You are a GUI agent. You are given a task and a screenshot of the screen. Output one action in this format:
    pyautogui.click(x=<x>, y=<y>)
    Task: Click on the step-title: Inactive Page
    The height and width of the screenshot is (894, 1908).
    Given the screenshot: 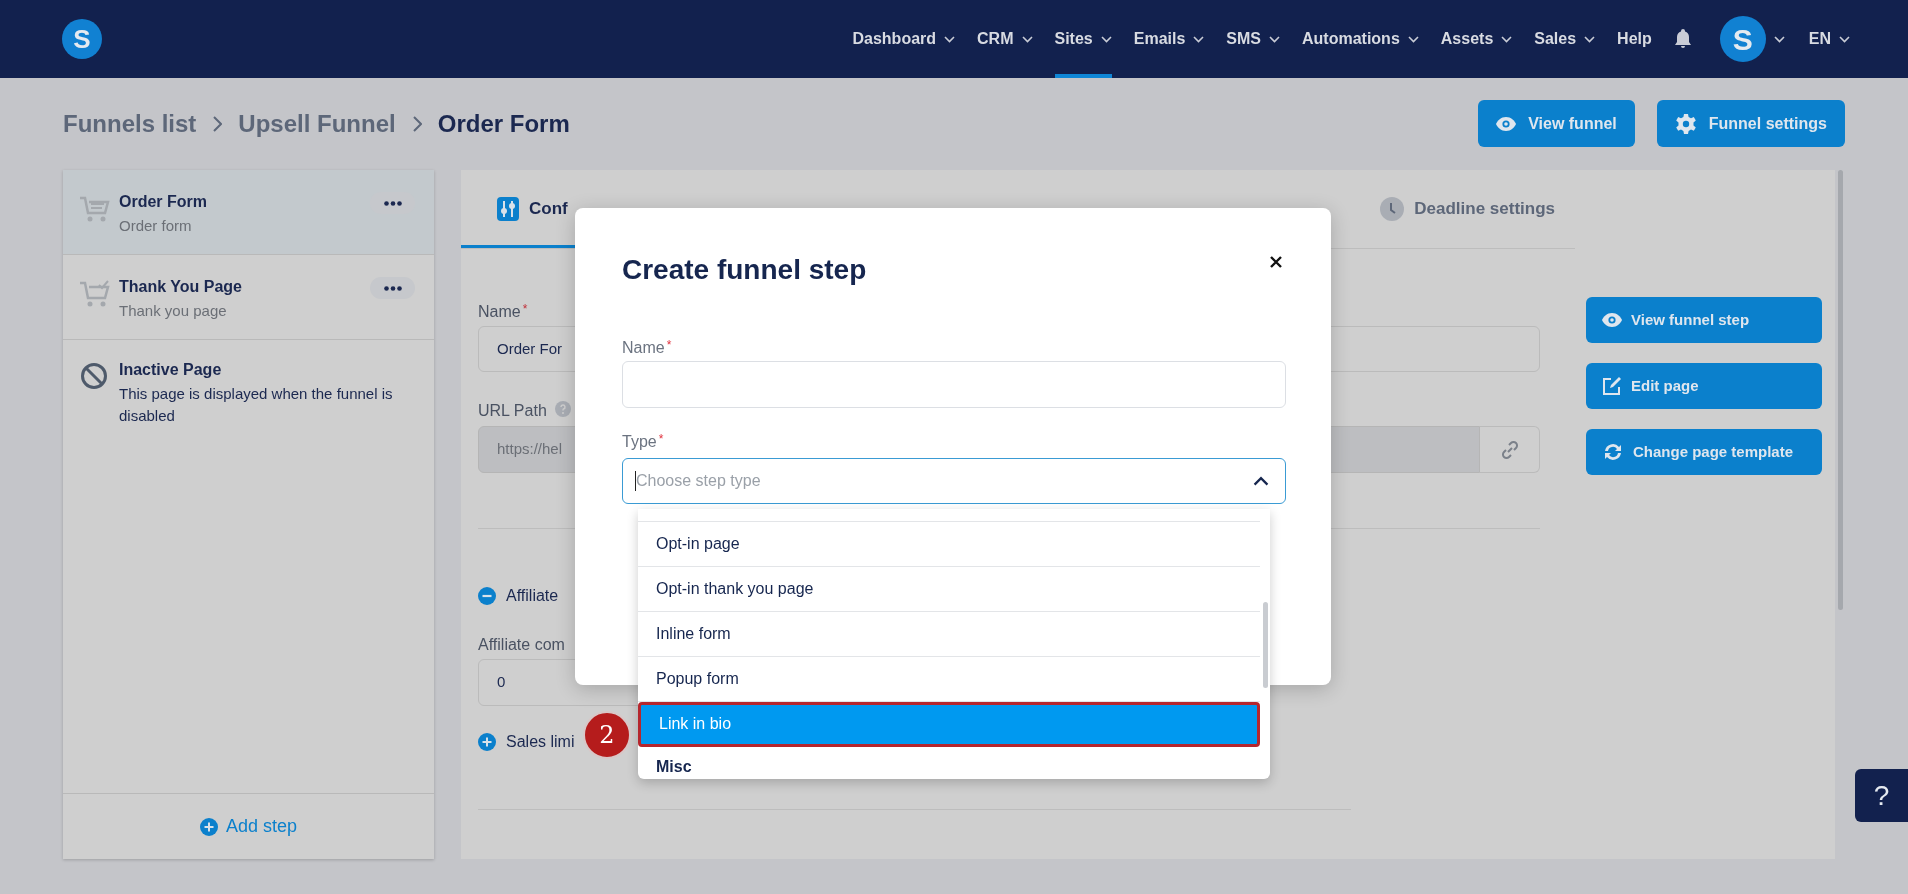 What is the action you would take?
    pyautogui.click(x=171, y=370)
    